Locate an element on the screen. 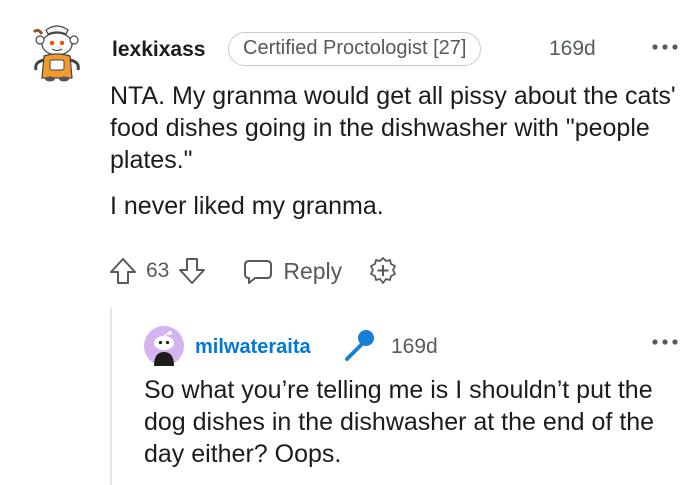 The height and width of the screenshot is (485, 700). vote-score: 63 is located at coordinates (158, 270).